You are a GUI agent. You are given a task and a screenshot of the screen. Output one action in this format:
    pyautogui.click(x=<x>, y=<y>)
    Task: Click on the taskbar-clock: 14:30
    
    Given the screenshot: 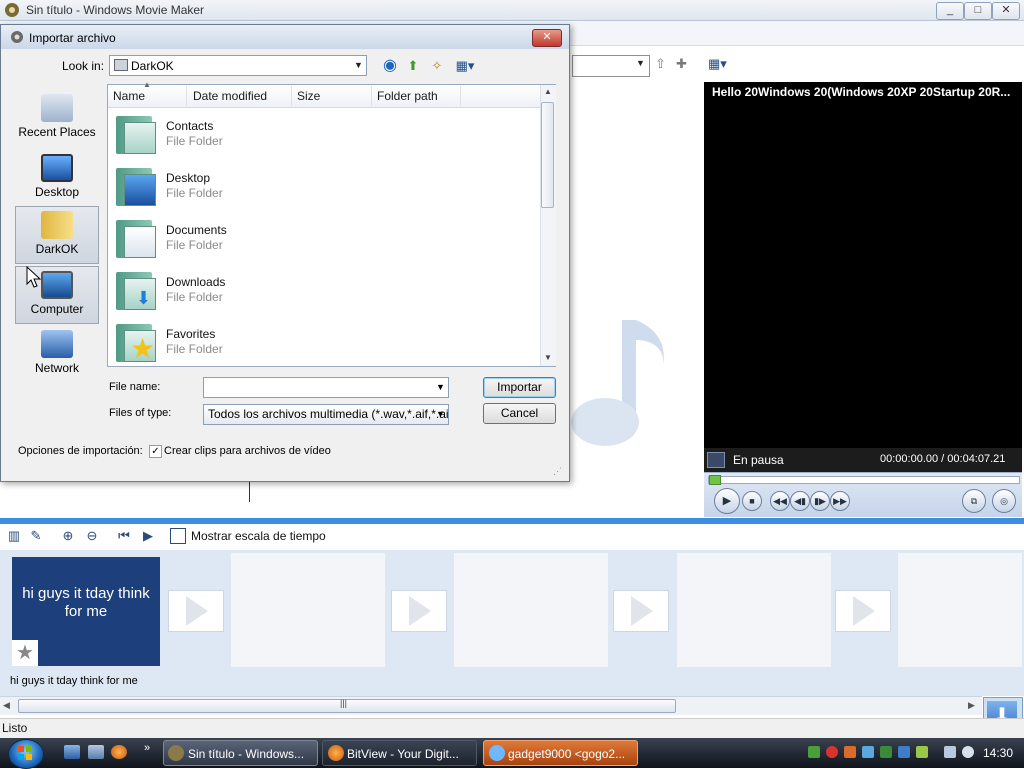 What is the action you would take?
    pyautogui.click(x=998, y=753)
    